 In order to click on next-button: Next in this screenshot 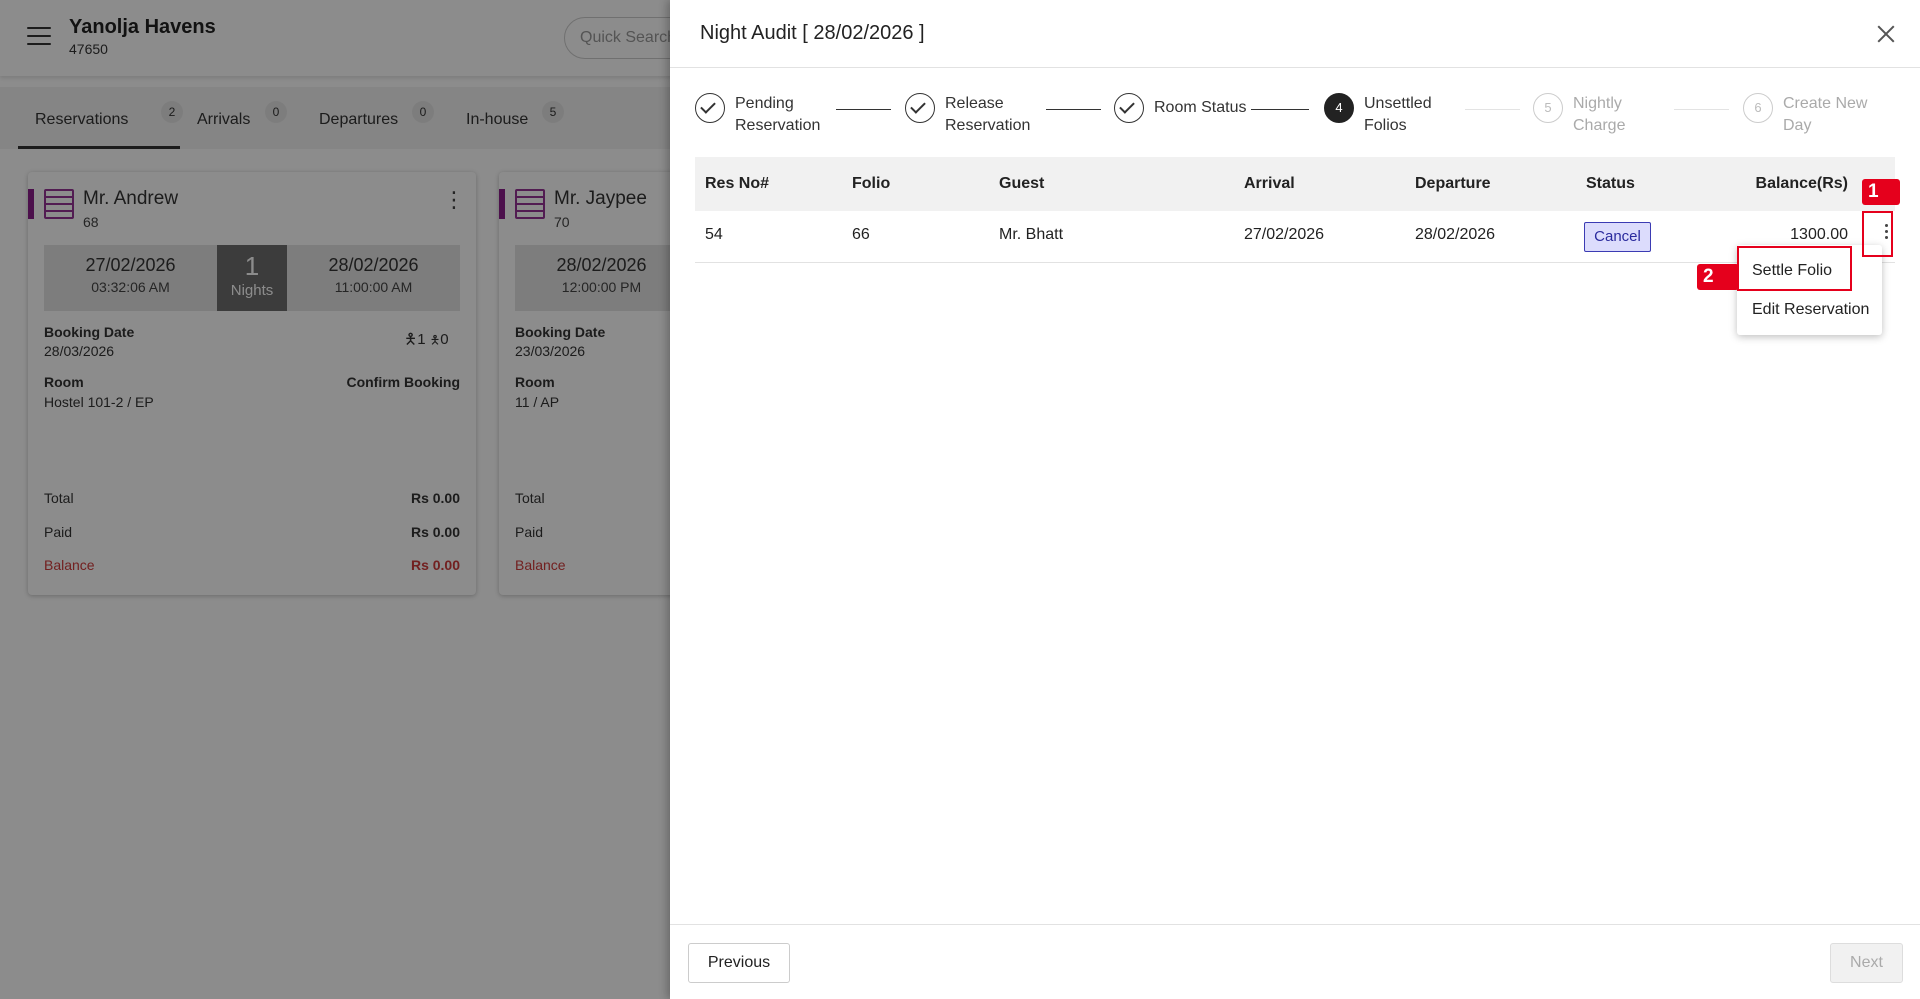, I will do `click(1866, 963)`.